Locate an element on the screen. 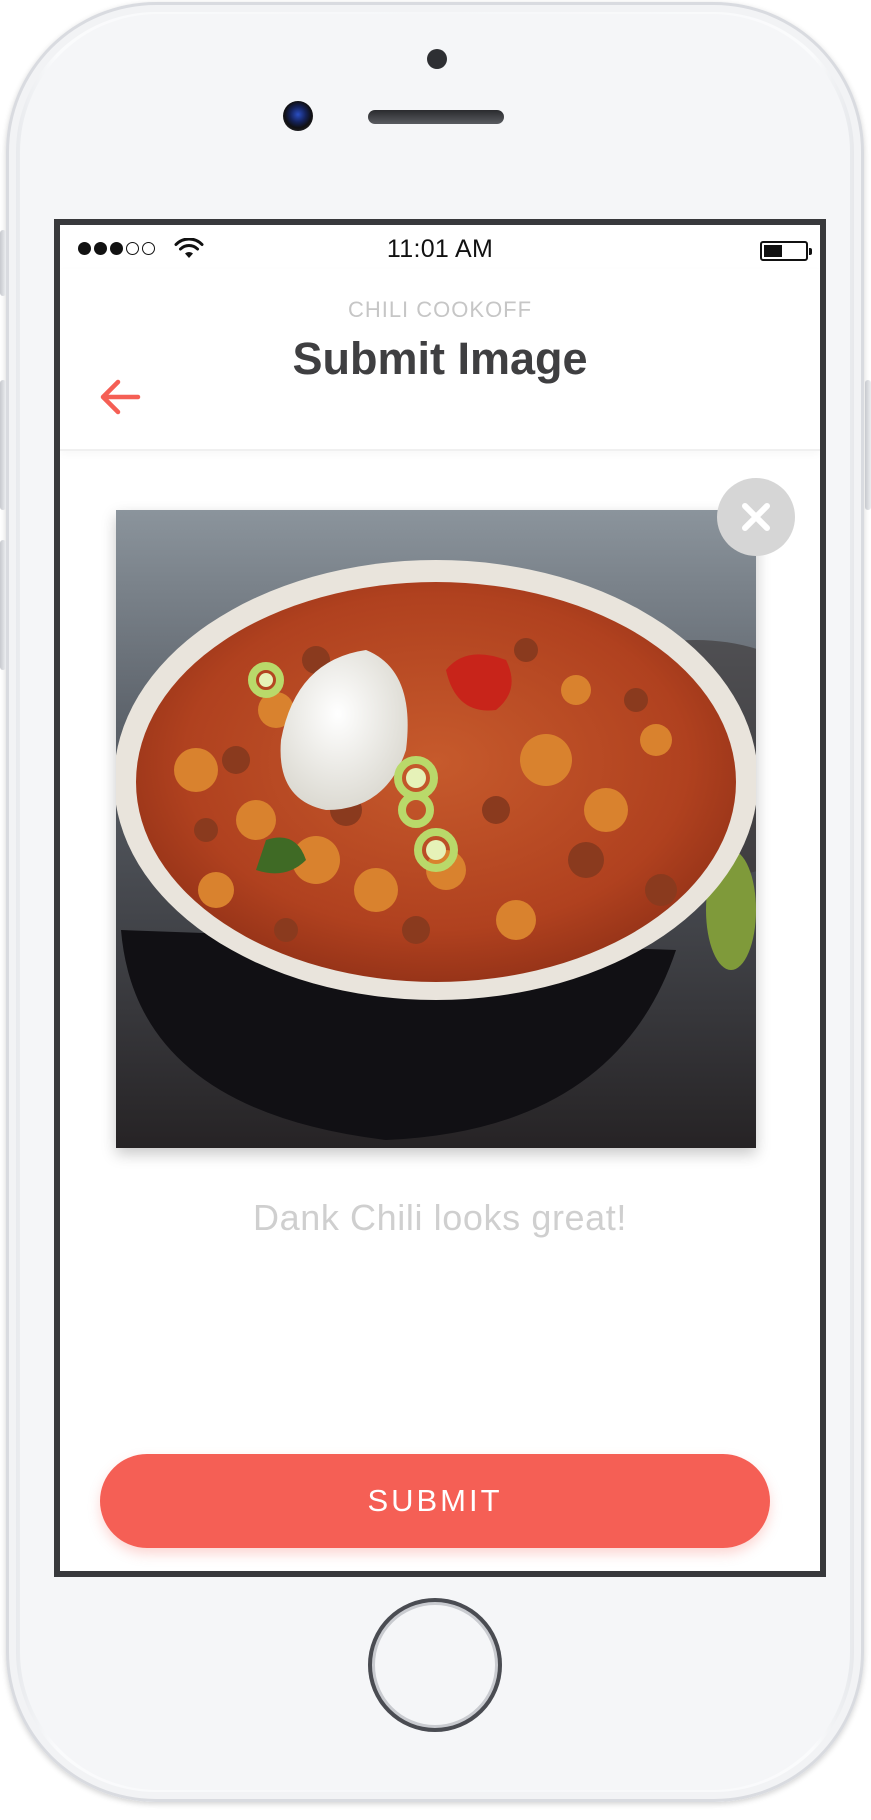 The height and width of the screenshot is (1820, 871). volume-up-button is located at coordinates (3, 445).